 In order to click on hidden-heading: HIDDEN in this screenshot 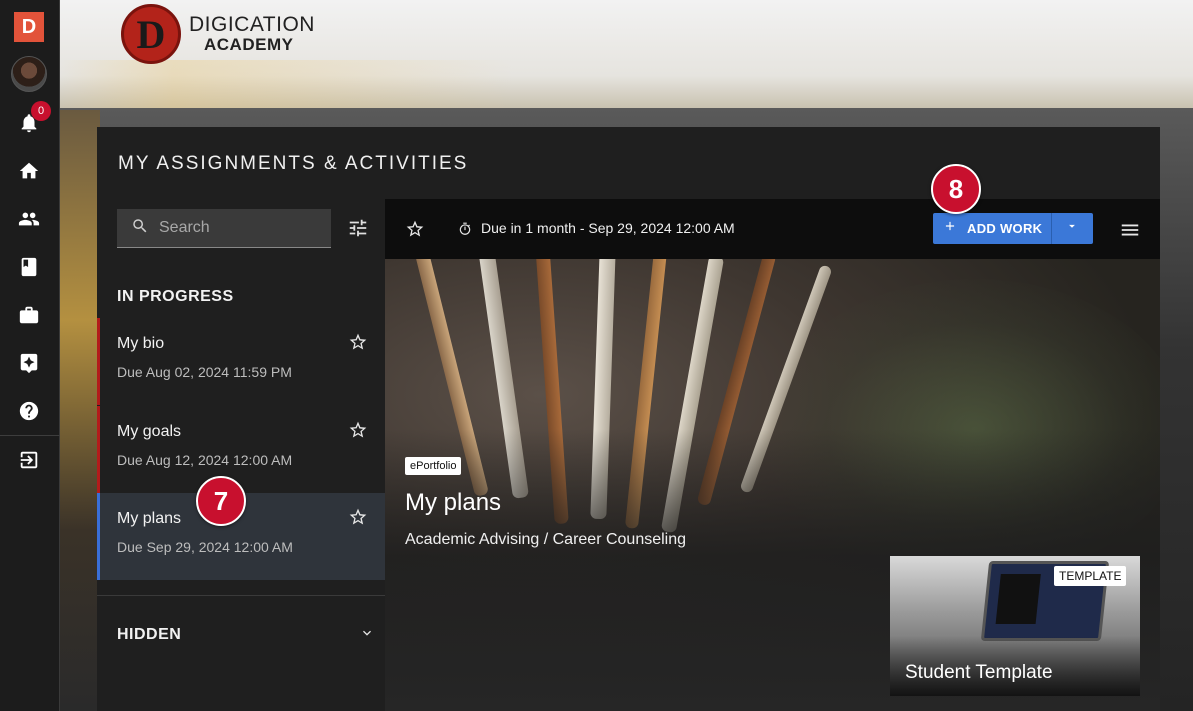, I will do `click(149, 635)`.